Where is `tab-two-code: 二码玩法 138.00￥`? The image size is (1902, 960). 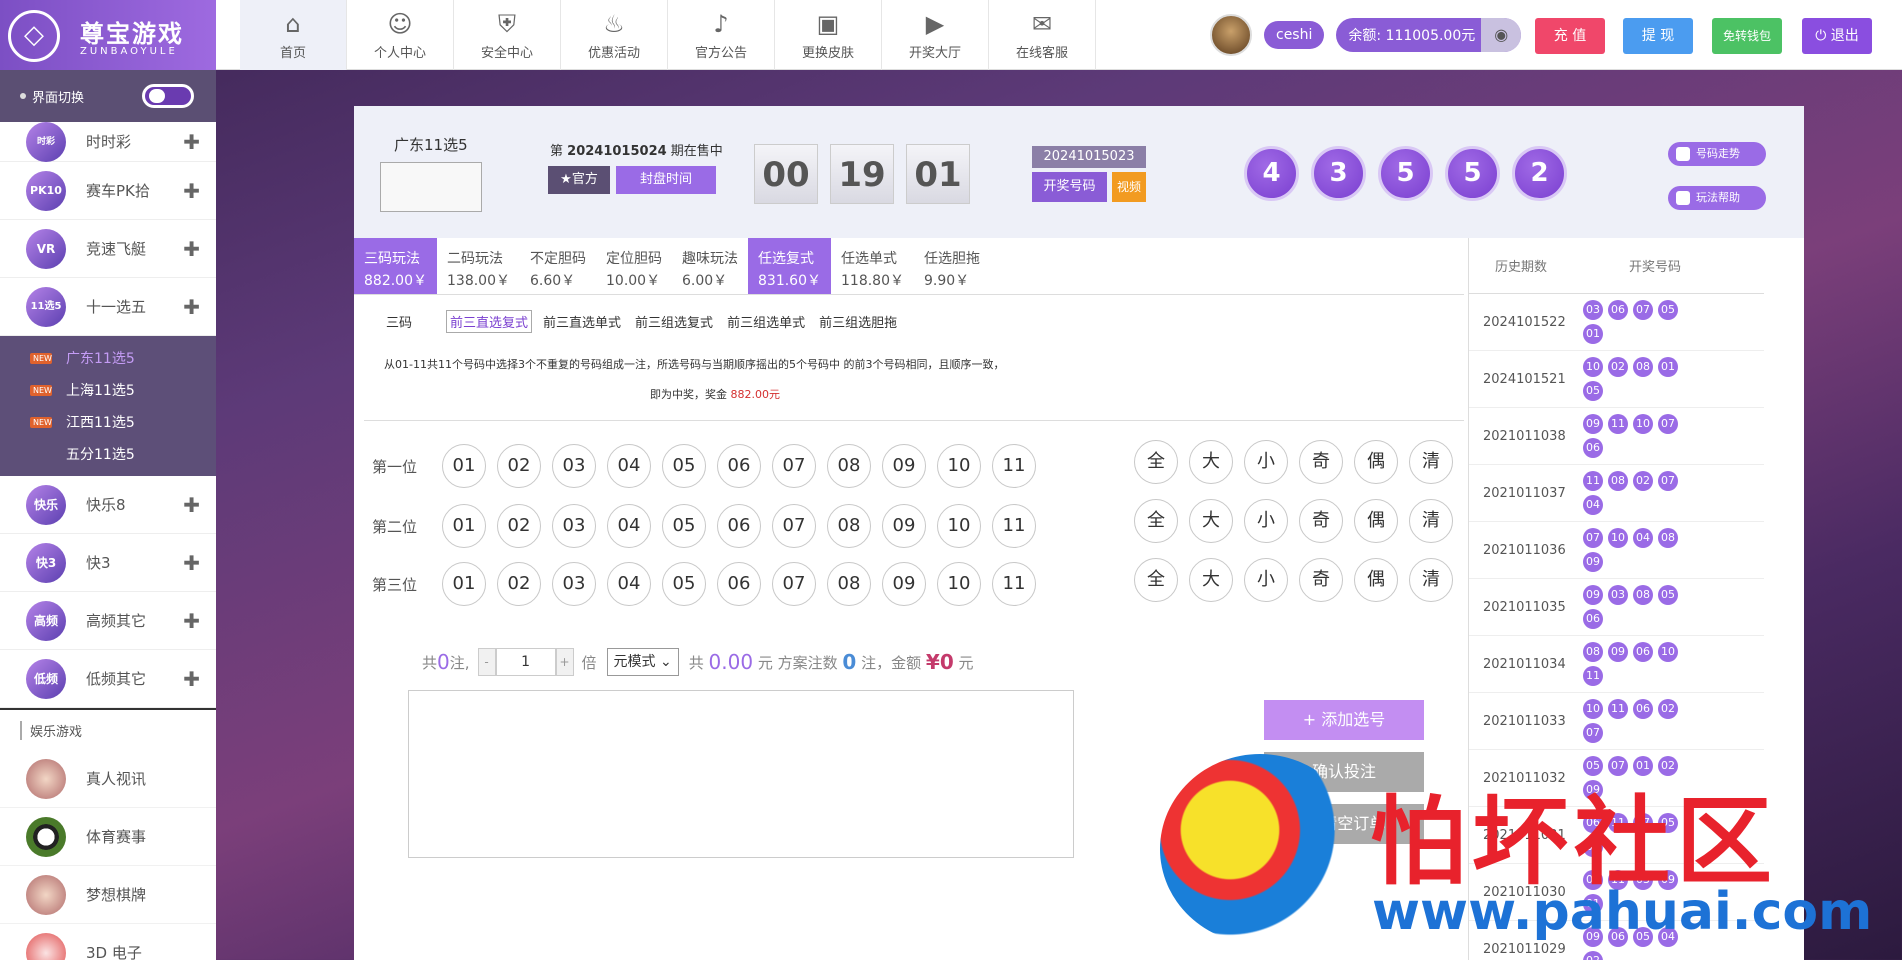 tab-two-code: 二码玩法 138.00￥ is located at coordinates (478, 266).